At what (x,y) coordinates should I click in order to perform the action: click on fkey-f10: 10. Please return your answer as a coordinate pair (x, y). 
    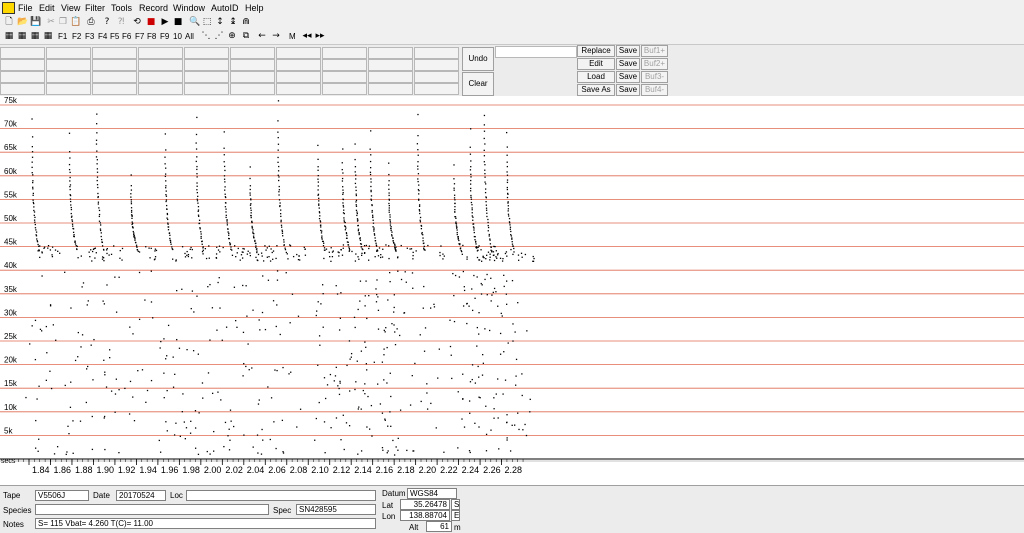
    Looking at the image, I should click on (177, 36).